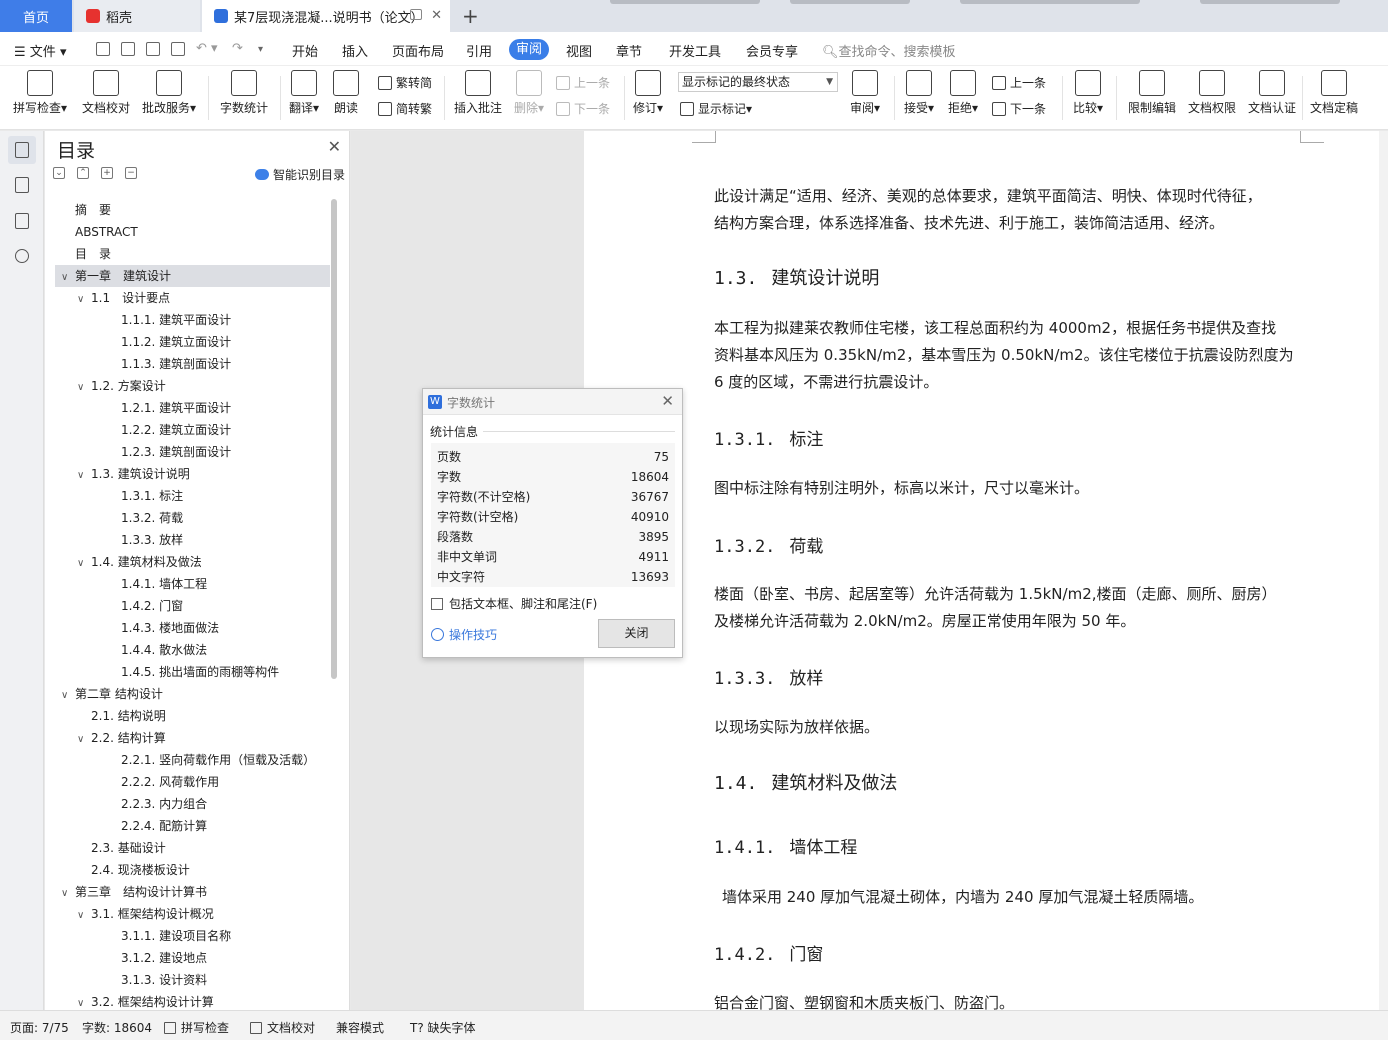  Describe the element at coordinates (326, 16) in the screenshot. I see `tab-document: 某7层现浇混凝...说明书（论文） ✕` at that location.